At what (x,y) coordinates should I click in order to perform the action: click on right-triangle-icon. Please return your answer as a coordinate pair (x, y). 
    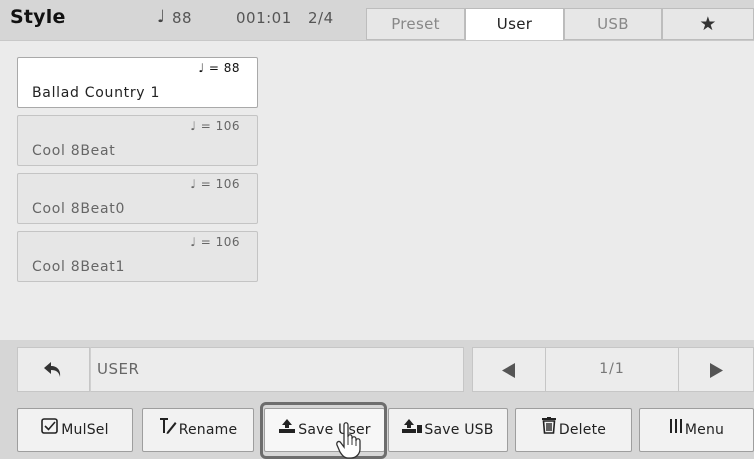
    Looking at the image, I should click on (716, 370).